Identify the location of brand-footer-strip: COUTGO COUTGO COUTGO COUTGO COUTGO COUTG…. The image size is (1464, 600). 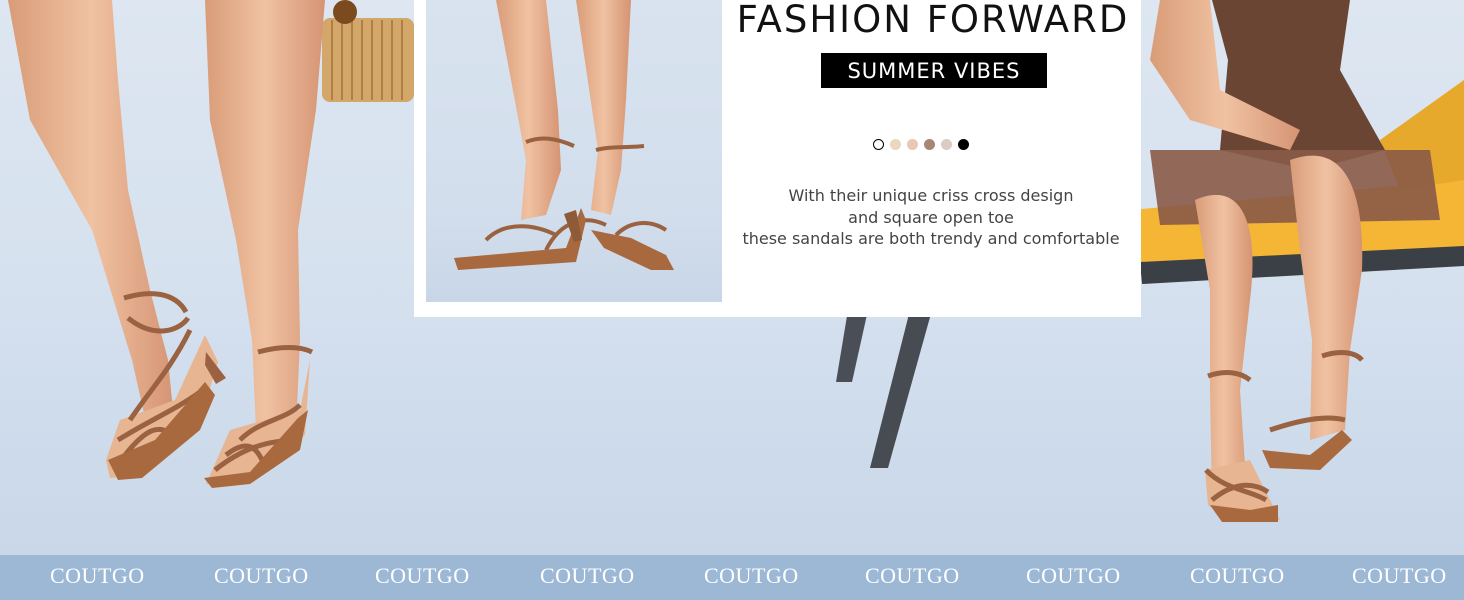
(732, 577).